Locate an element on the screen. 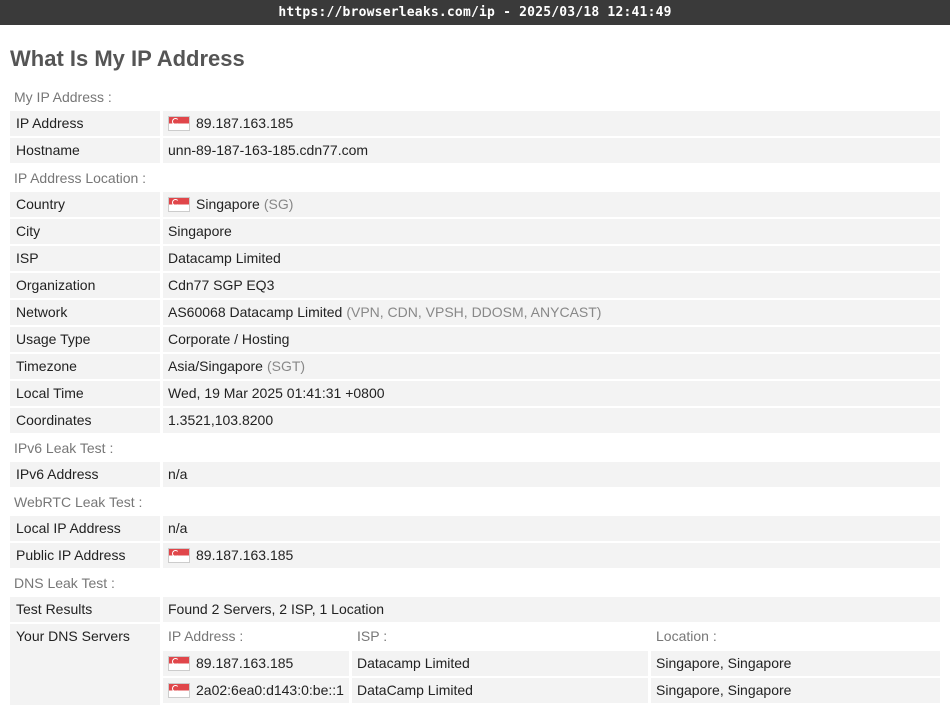 The width and height of the screenshot is (950, 717). row-usage-type: Usage Type Corporate / Hosting is located at coordinates (475, 340).